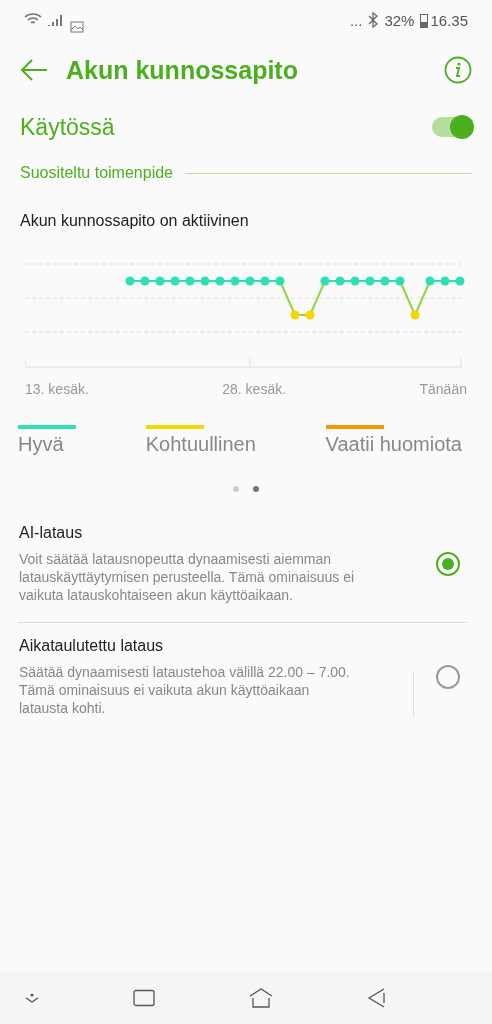 Image resolution: width=492 pixels, height=1024 pixels. I want to click on axis-label: Tänään, so click(443, 389).